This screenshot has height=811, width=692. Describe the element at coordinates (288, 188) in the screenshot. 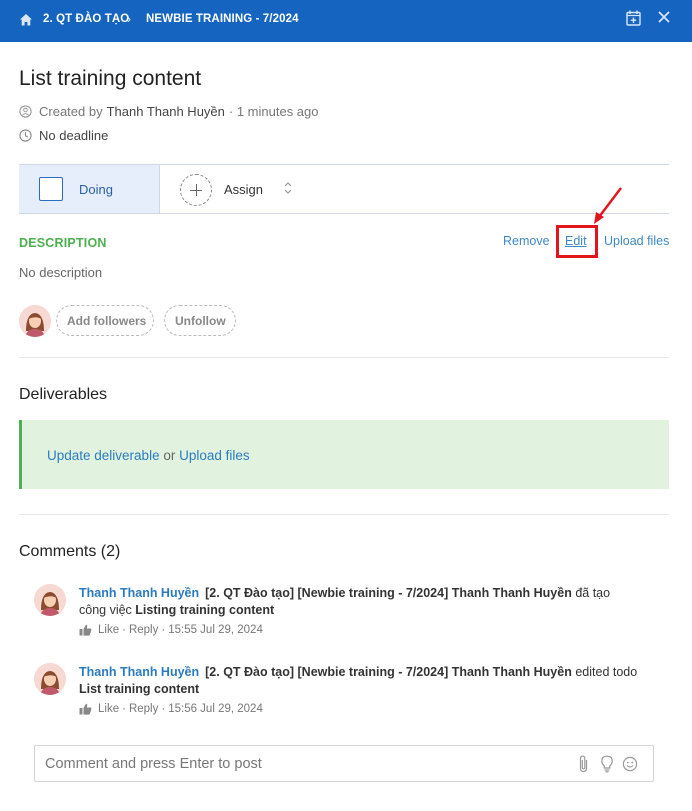

I see `sort-arrows-icon` at that location.